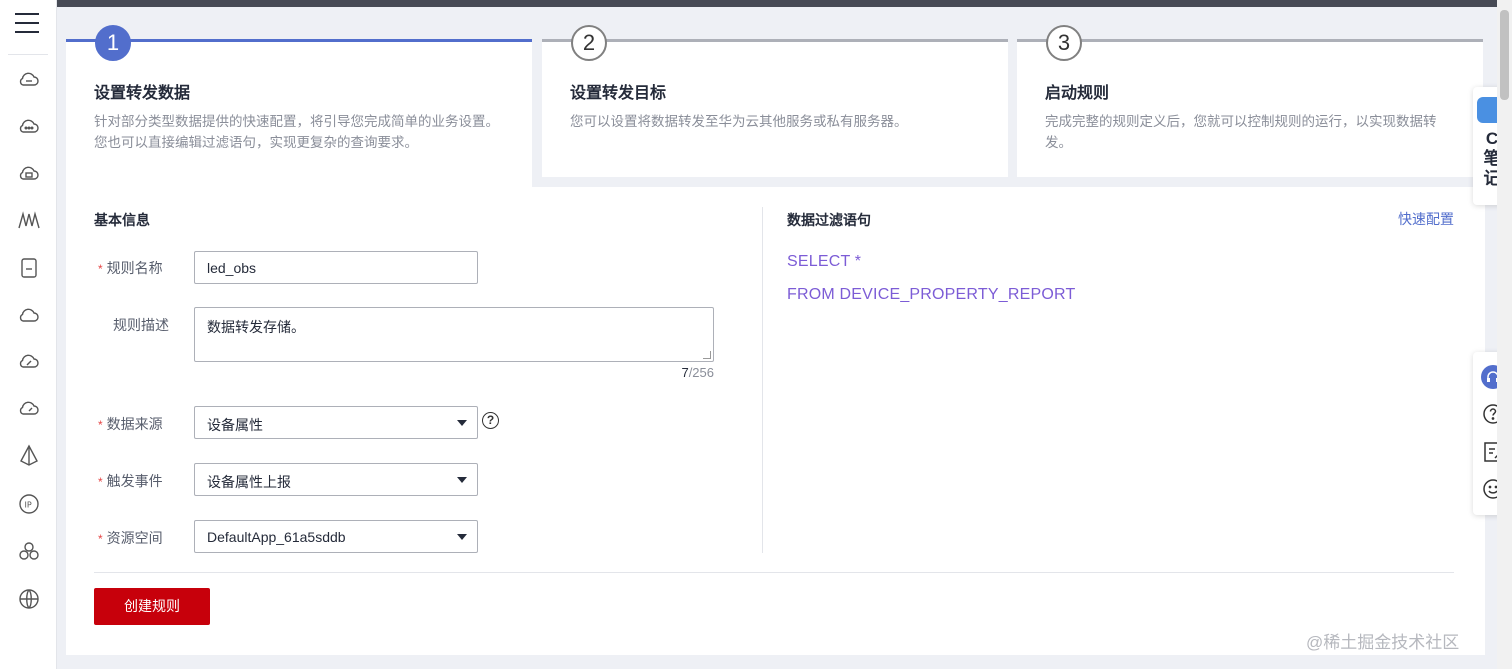 The height and width of the screenshot is (669, 1512). Describe the element at coordinates (130, 424) in the screenshot. I see `data-source-label: * 数据来源` at that location.